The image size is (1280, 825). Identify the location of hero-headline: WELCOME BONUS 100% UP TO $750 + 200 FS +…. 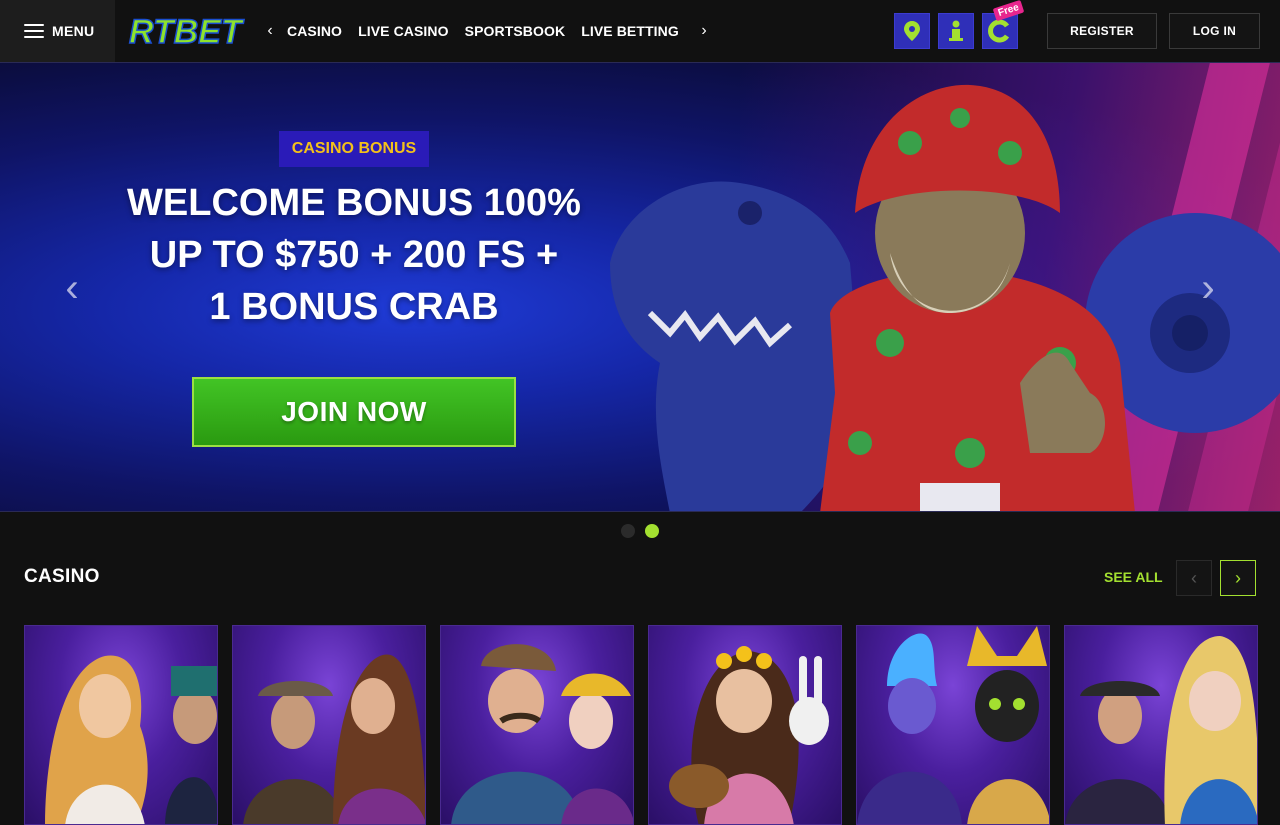
(354, 255).